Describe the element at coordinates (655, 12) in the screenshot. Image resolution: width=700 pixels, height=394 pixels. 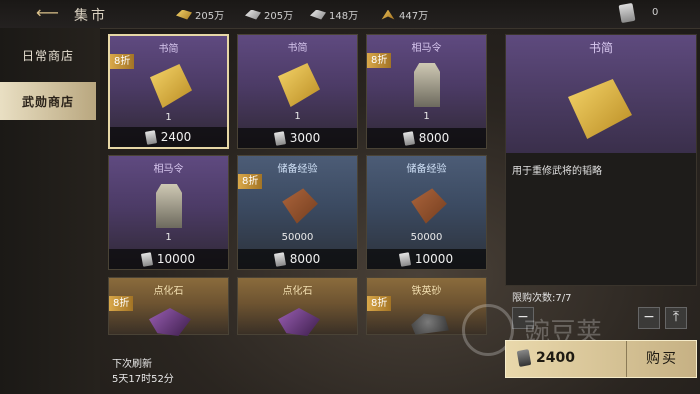
I see `token-count: 0` at that location.